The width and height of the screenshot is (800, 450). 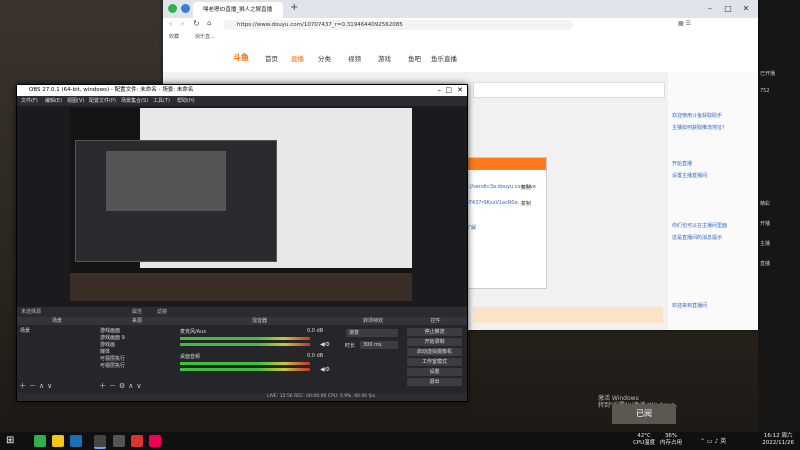 What do you see at coordinates (53, 101) in the screenshot?
I see `menu-edit: 编辑(E)` at bounding box center [53, 101].